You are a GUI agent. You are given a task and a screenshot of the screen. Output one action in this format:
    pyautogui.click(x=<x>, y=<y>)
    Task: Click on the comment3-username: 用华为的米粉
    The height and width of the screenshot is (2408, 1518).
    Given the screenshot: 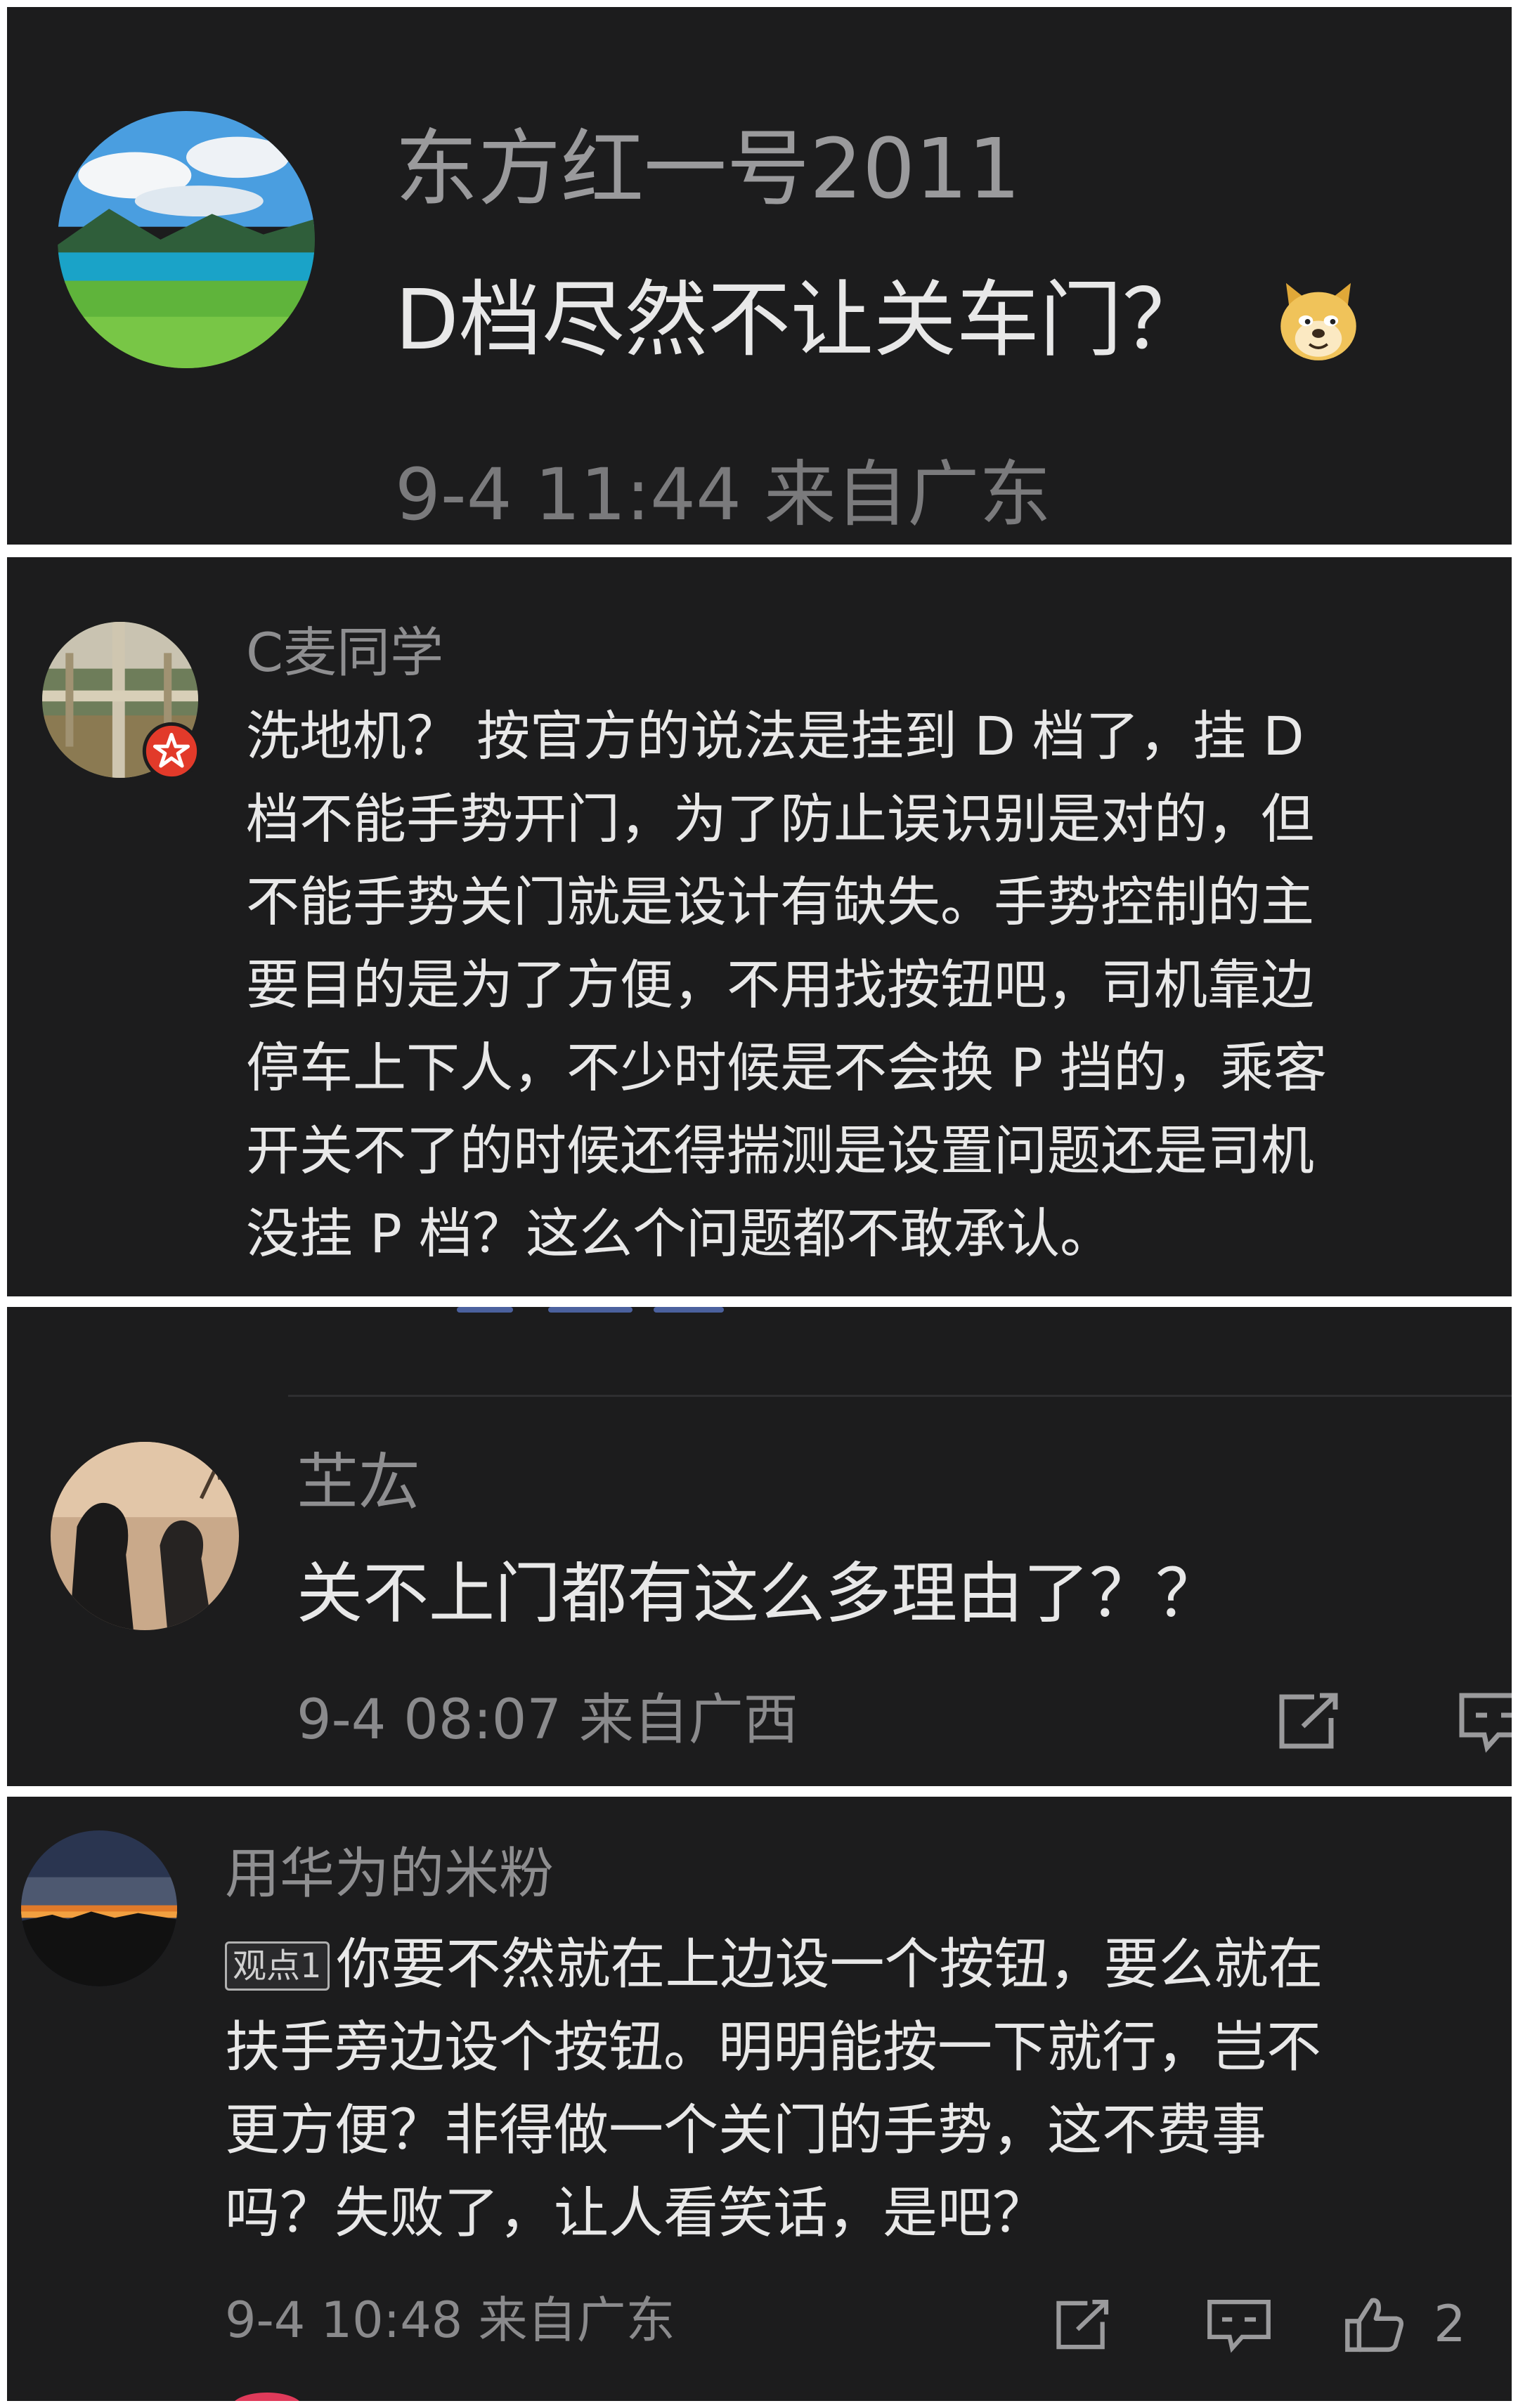 What is the action you would take?
    pyautogui.click(x=389, y=1874)
    